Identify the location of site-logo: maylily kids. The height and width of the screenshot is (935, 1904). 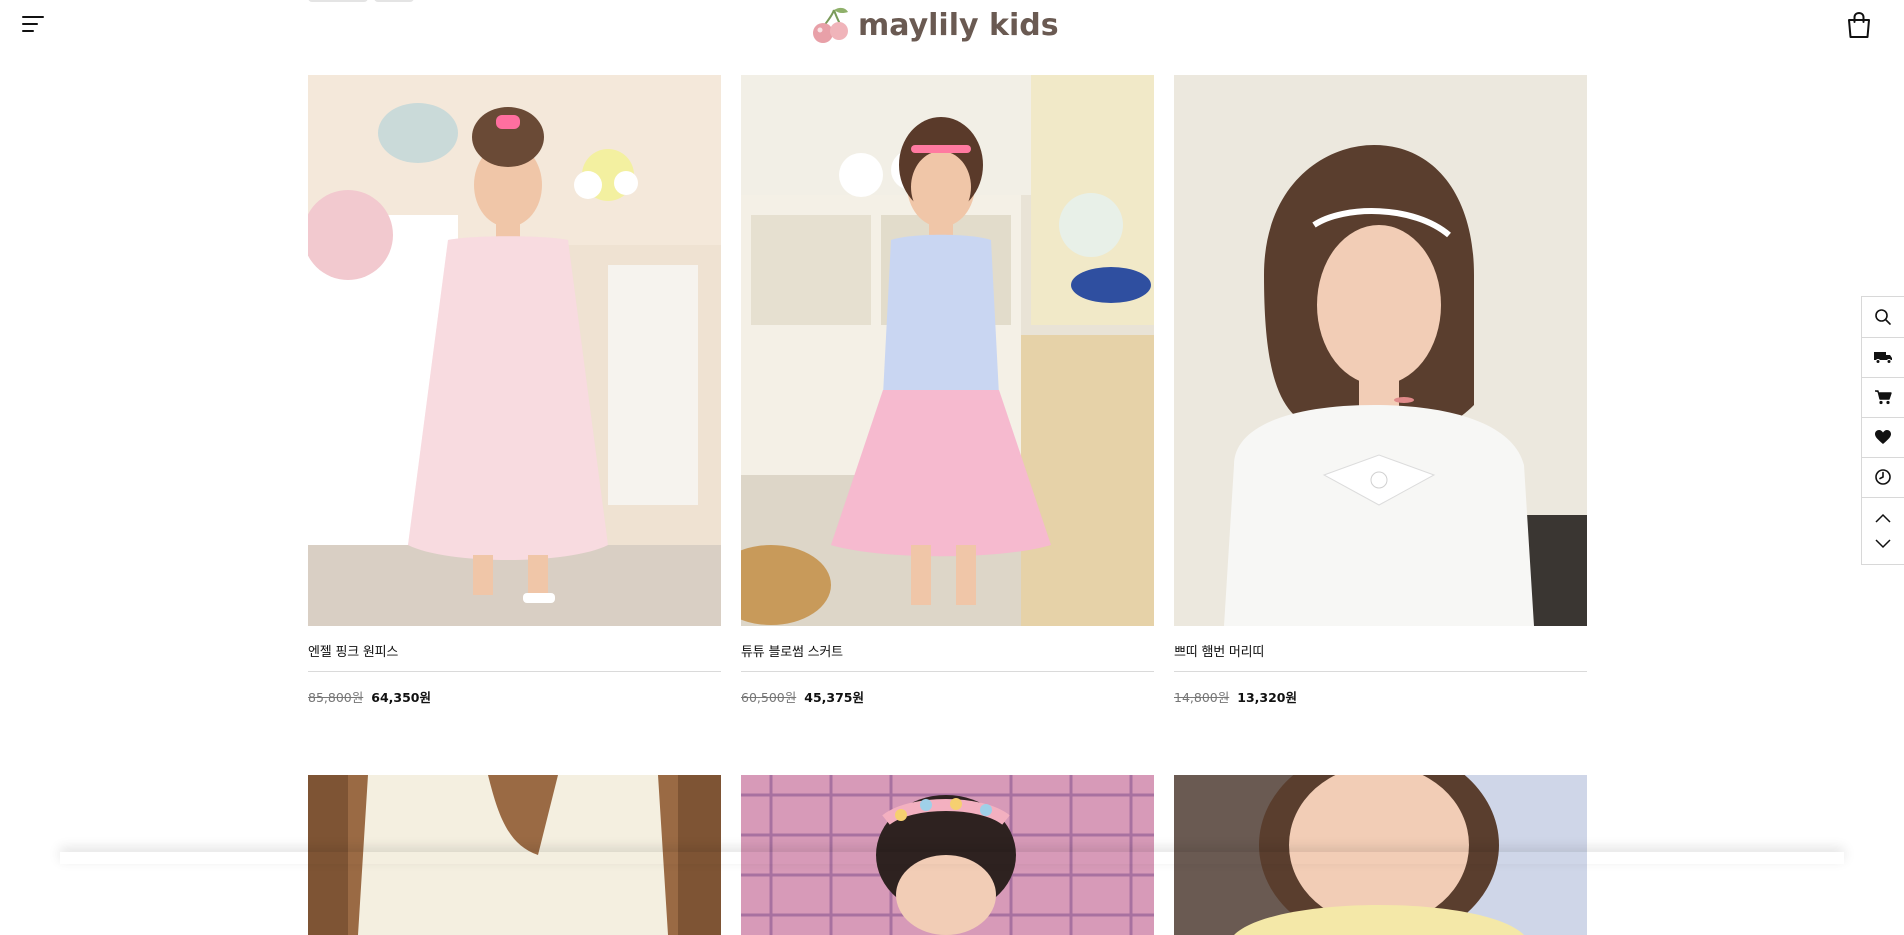
(934, 25).